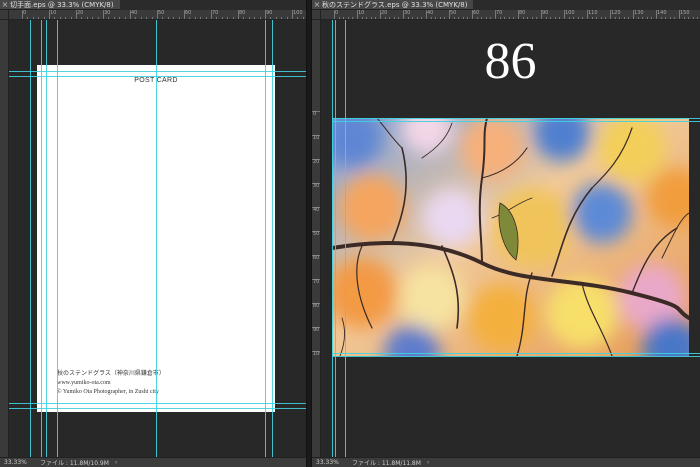  Describe the element at coordinates (74, 463) in the screenshot. I see `file-size-info: ファイル : 11.8M/10.9M` at that location.